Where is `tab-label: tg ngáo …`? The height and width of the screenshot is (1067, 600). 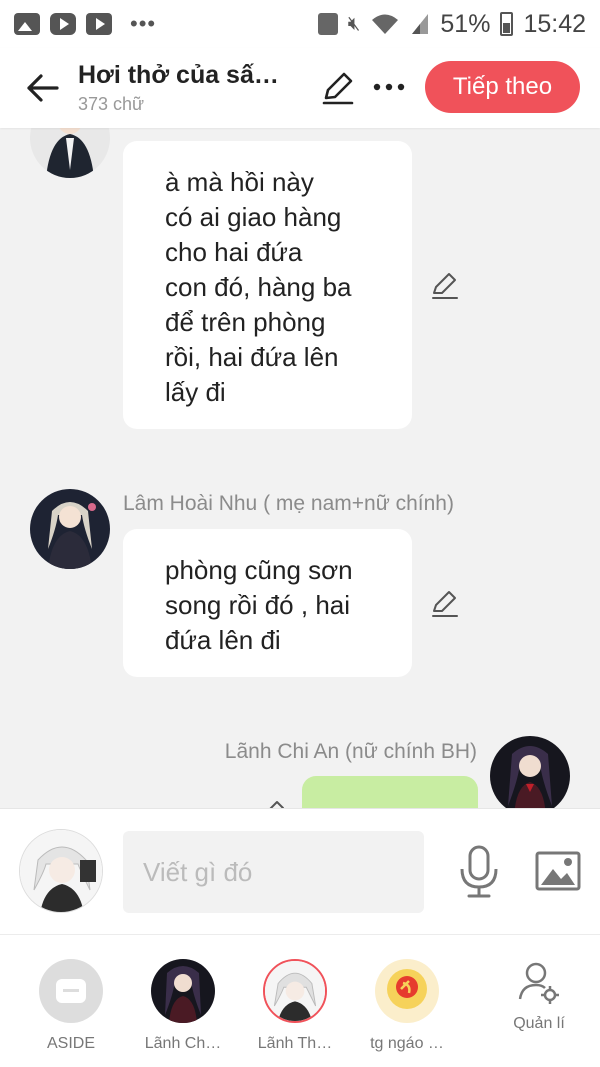 tab-label: tg ngáo … is located at coordinates (407, 1043).